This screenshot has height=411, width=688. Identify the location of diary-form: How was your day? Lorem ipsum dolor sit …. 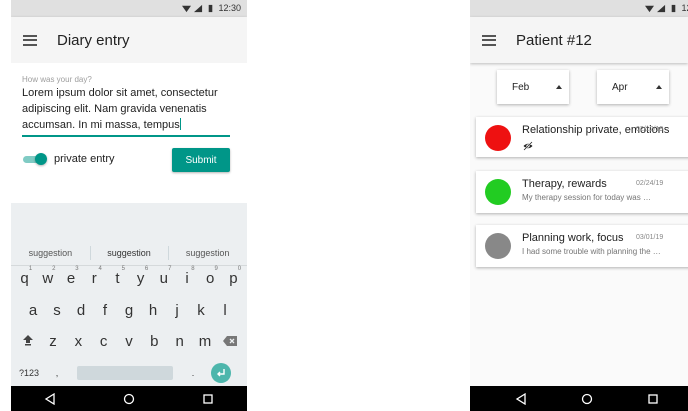
(129, 133).